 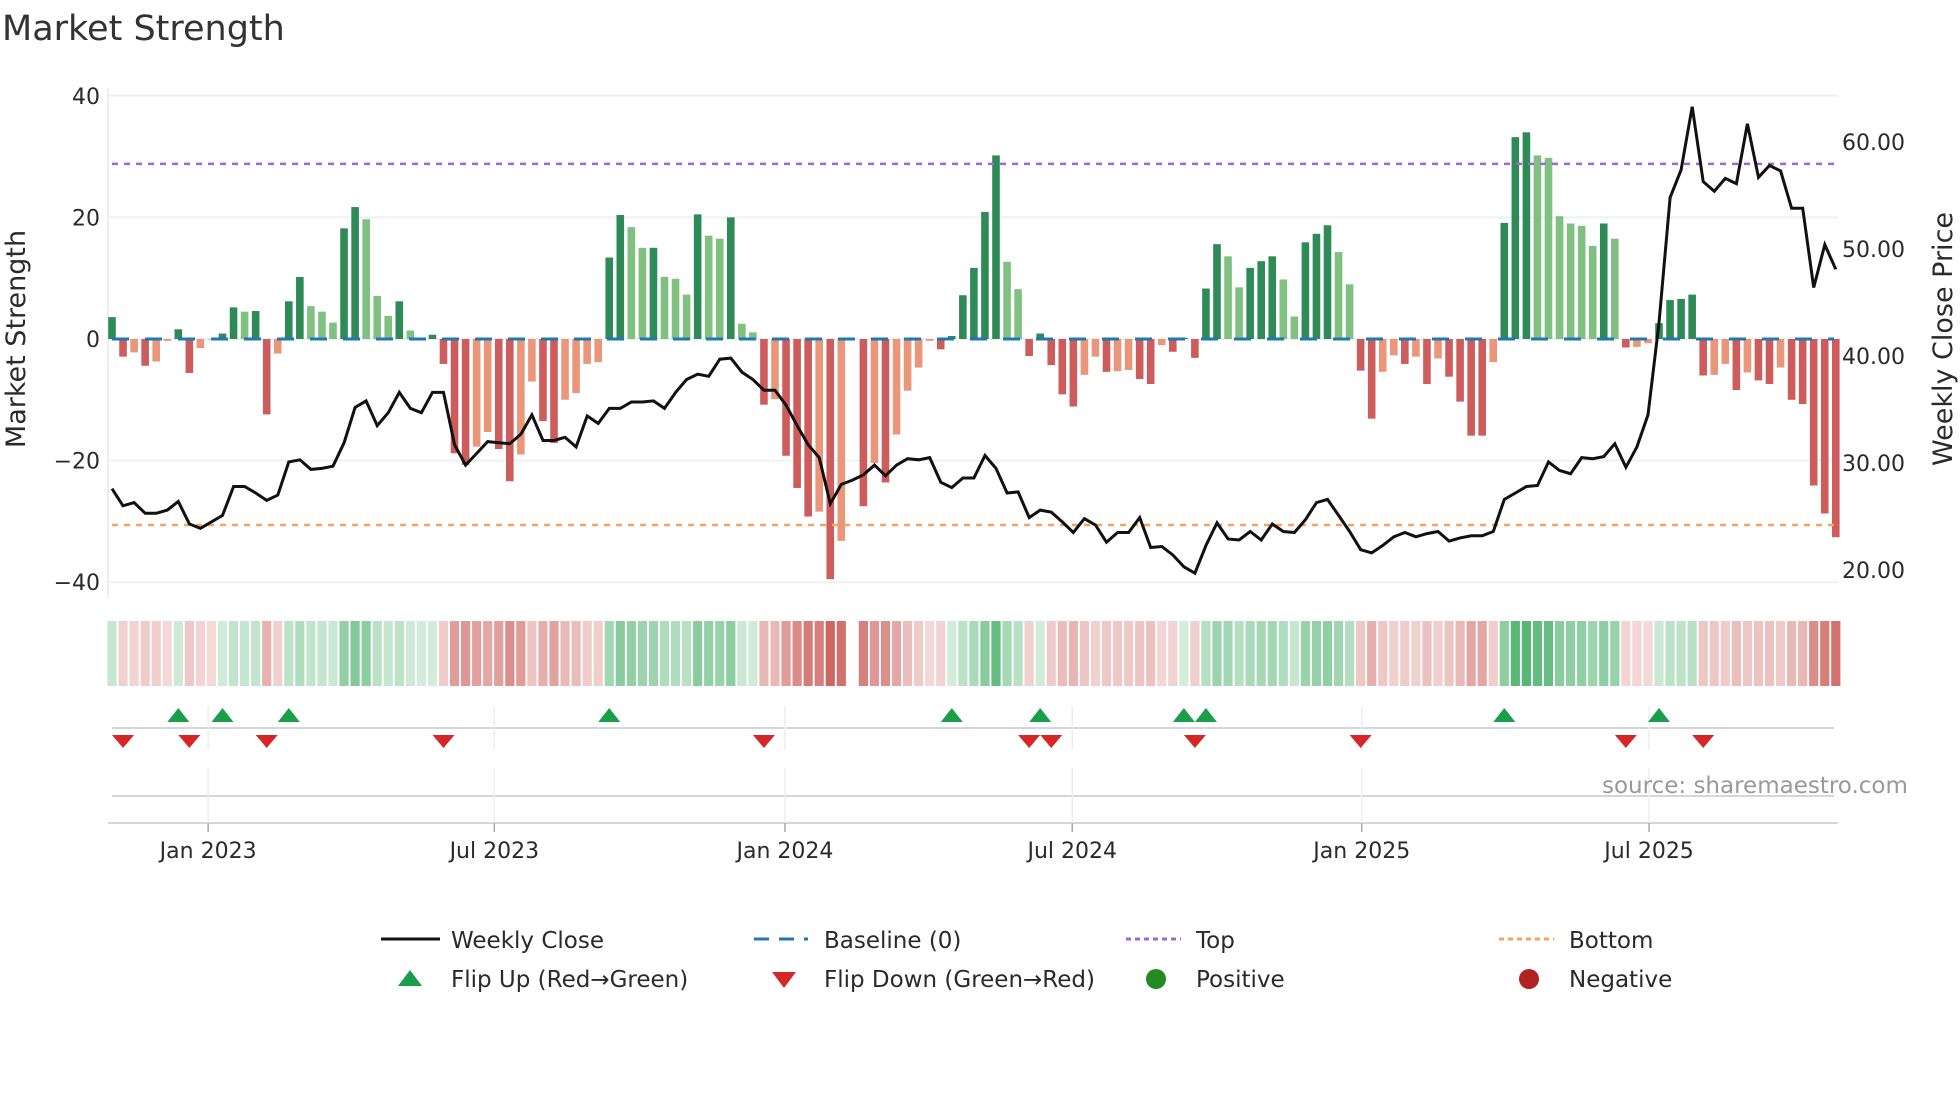 What do you see at coordinates (1873, 464) in the screenshot?
I see `y2-tick-label: 30.00` at bounding box center [1873, 464].